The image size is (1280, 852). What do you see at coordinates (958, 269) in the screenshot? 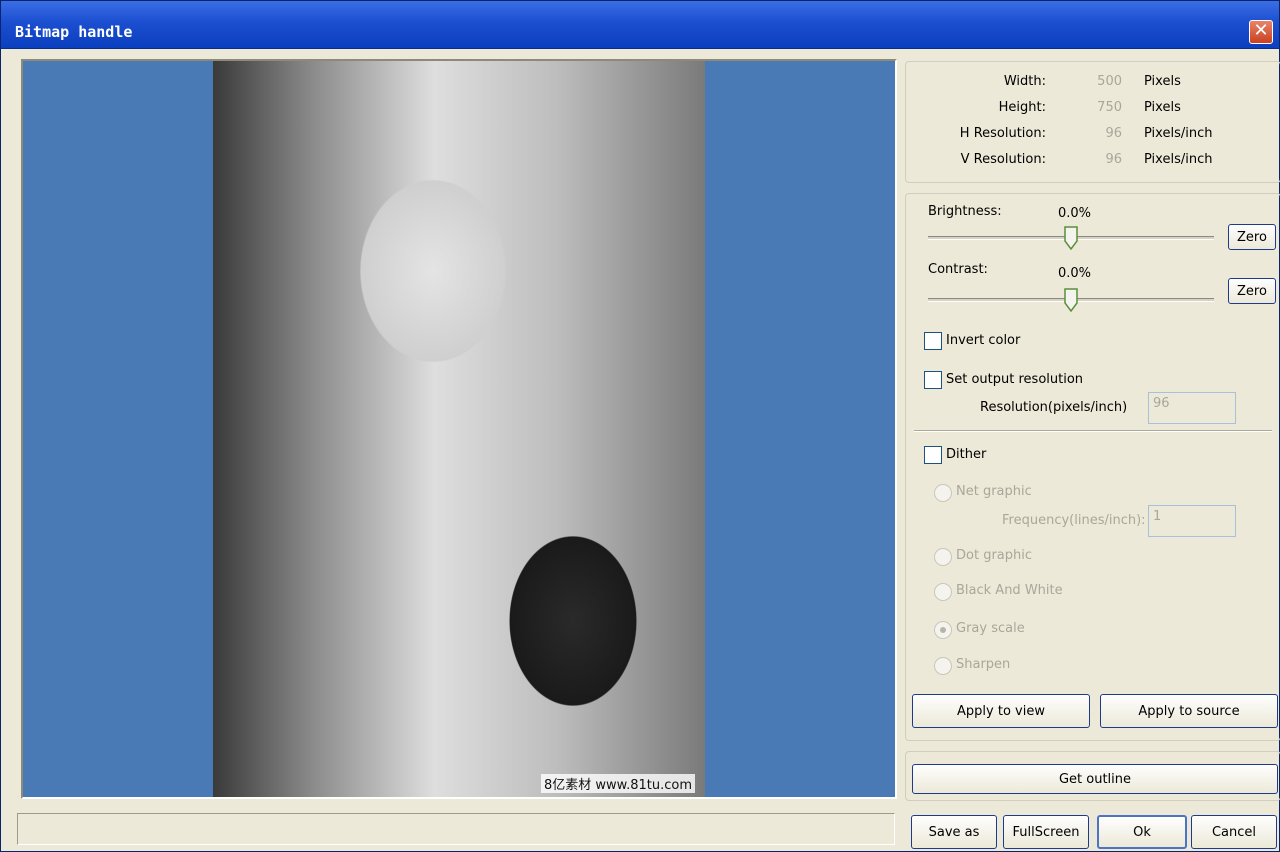
I see `contrast-label: Contrast:` at bounding box center [958, 269].